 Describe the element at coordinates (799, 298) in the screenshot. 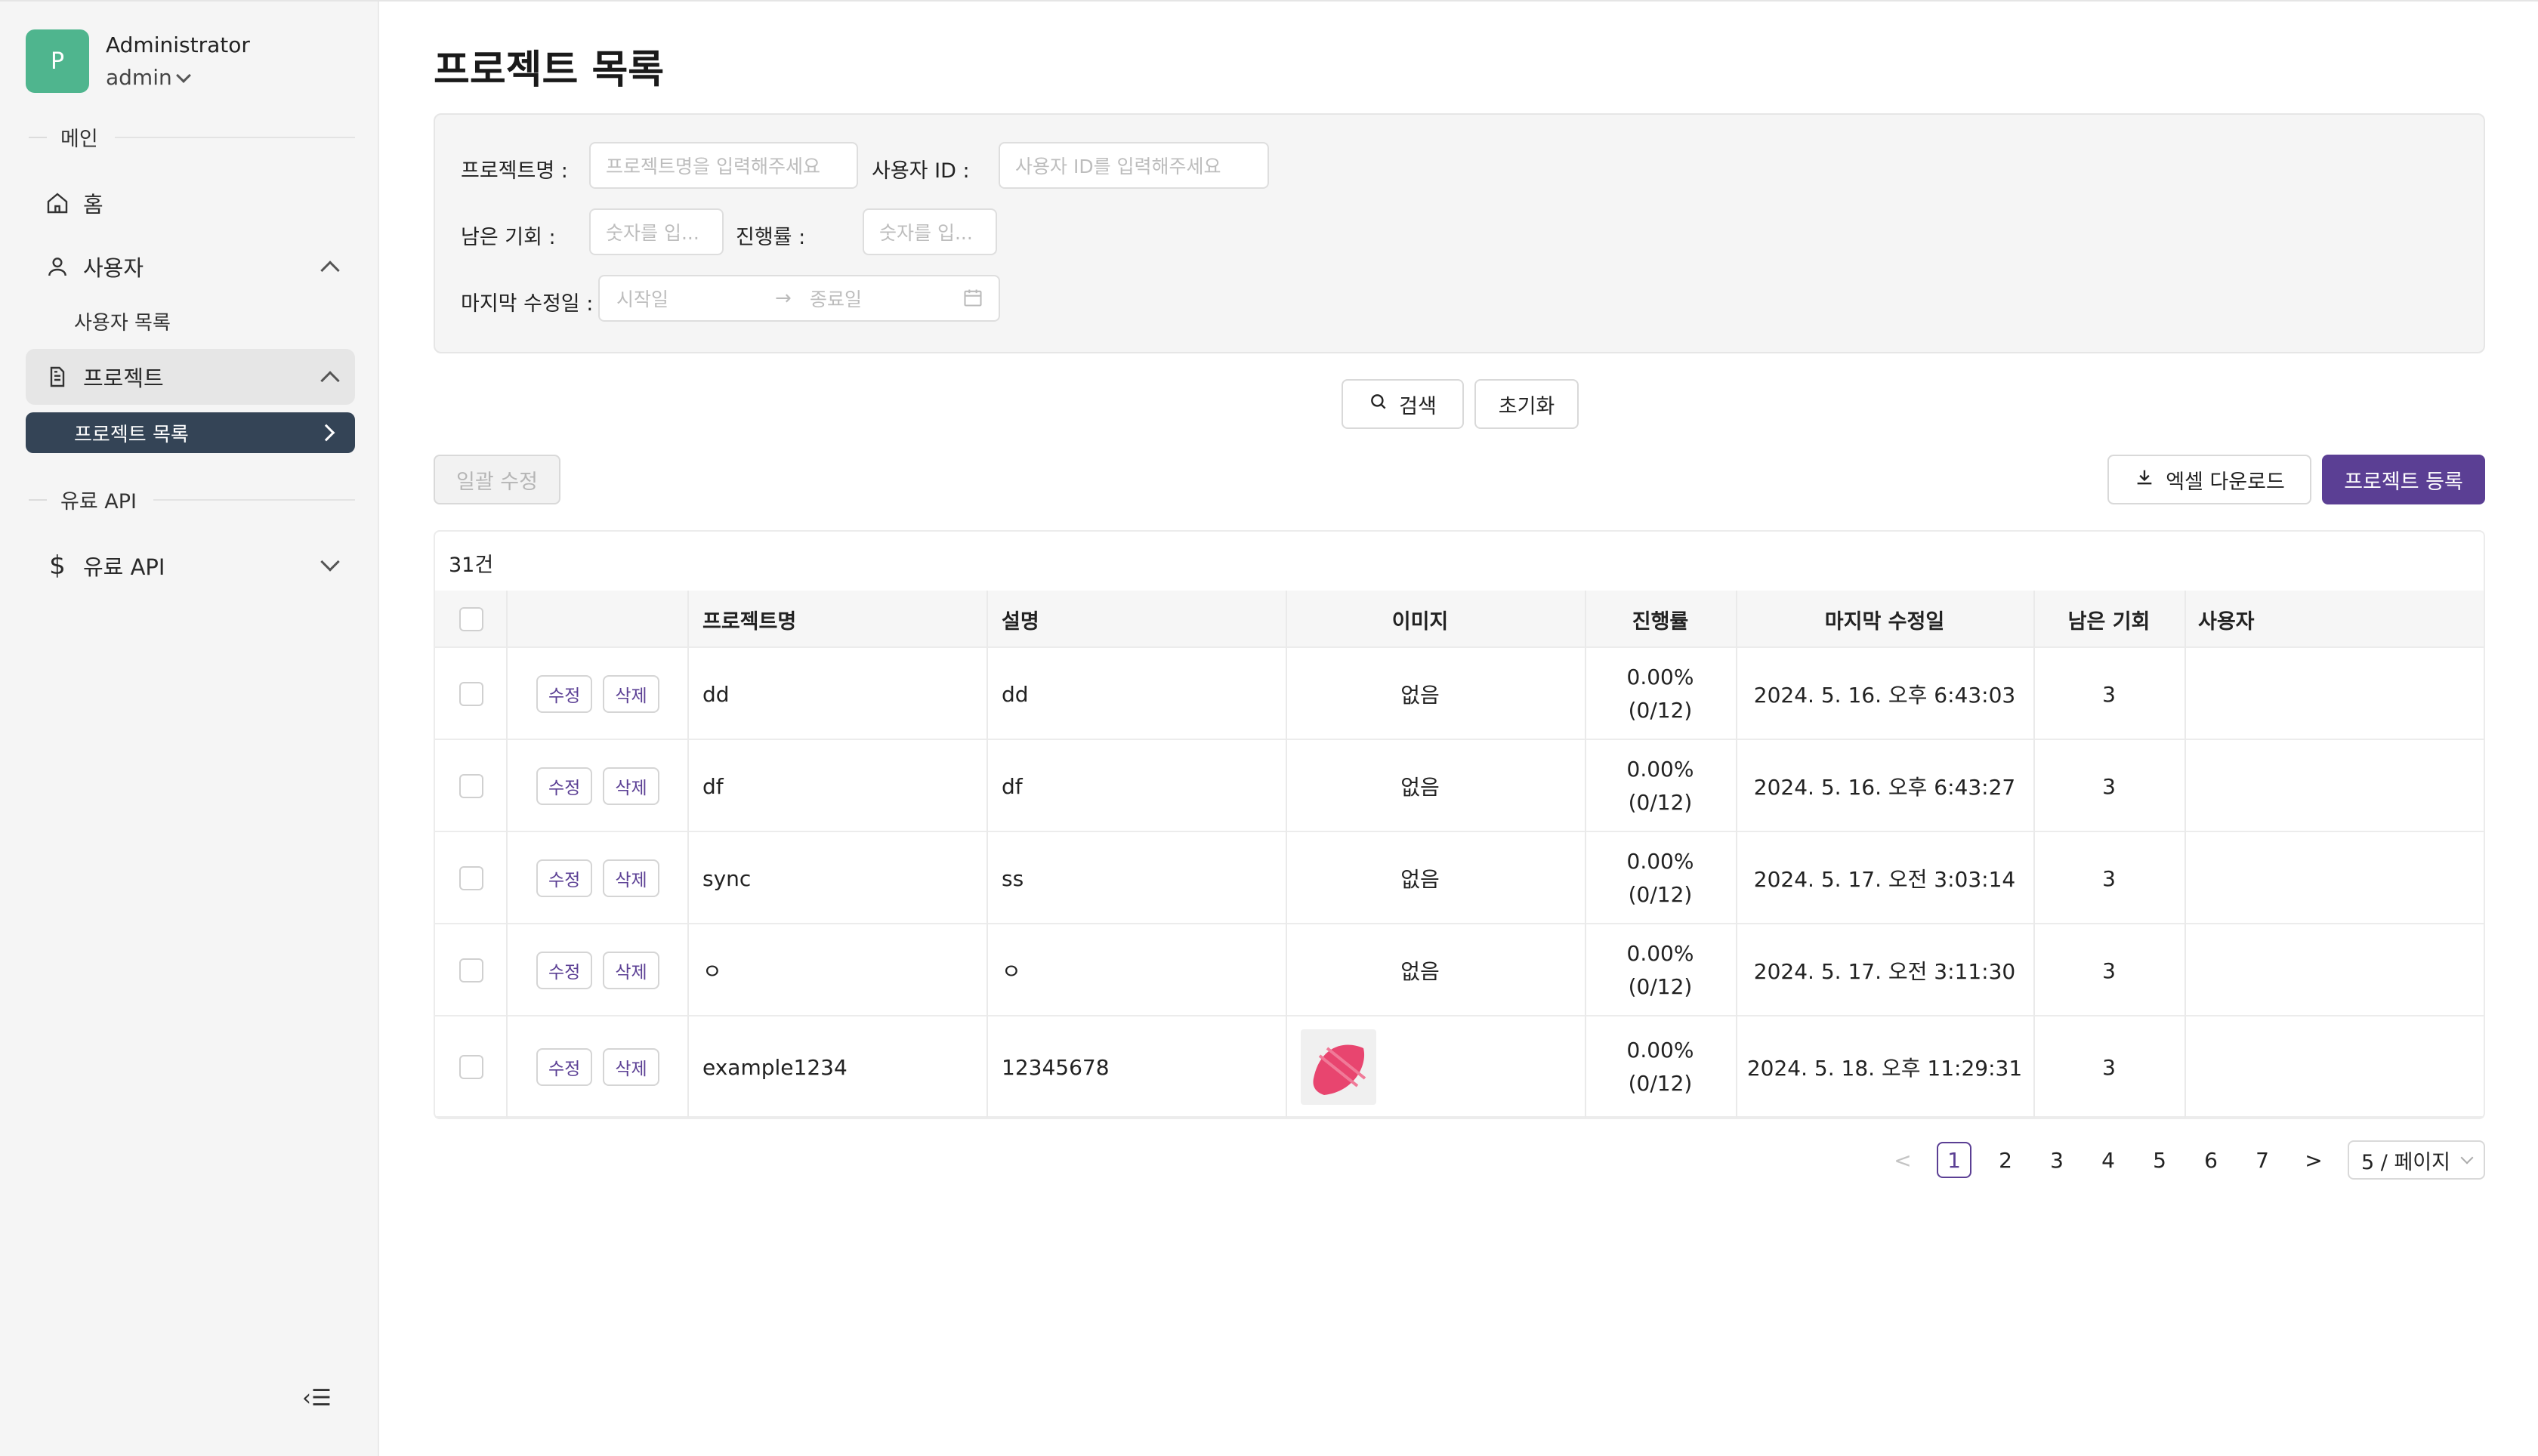

I see `date-range-picker: 시작일 → 종료일` at that location.